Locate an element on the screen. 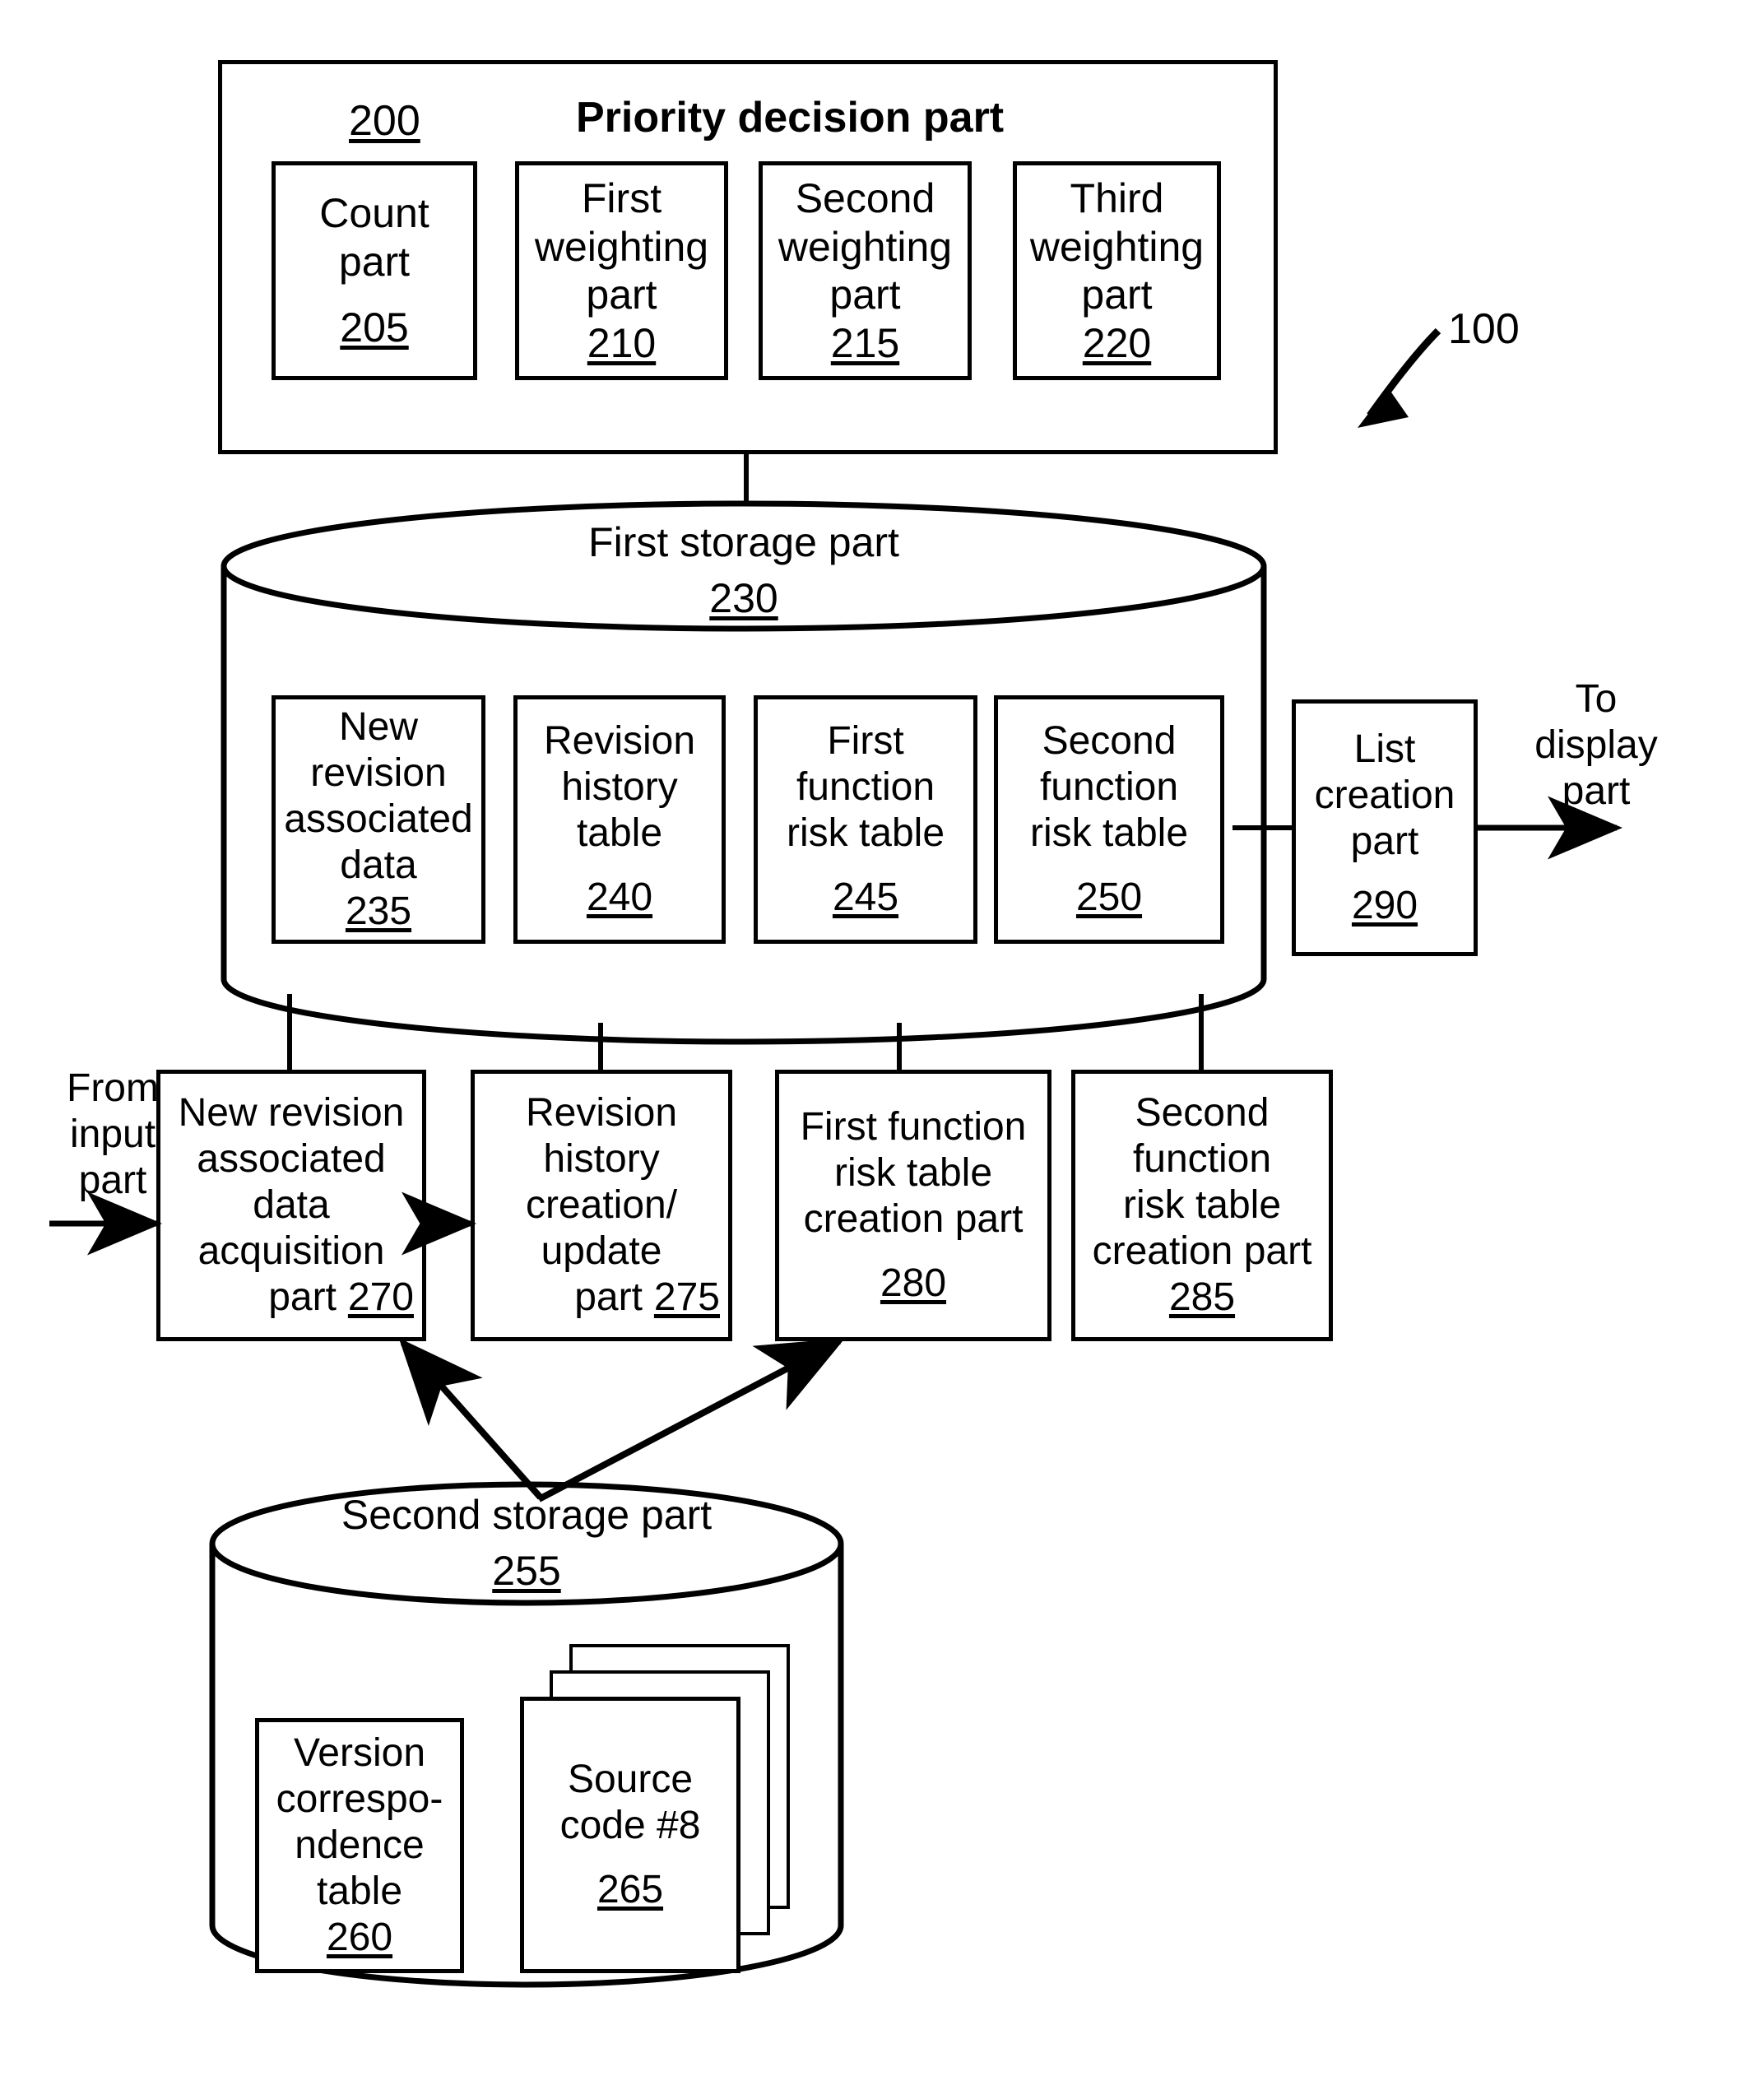  to-display-part-label: To display part is located at coordinates (1596, 745).